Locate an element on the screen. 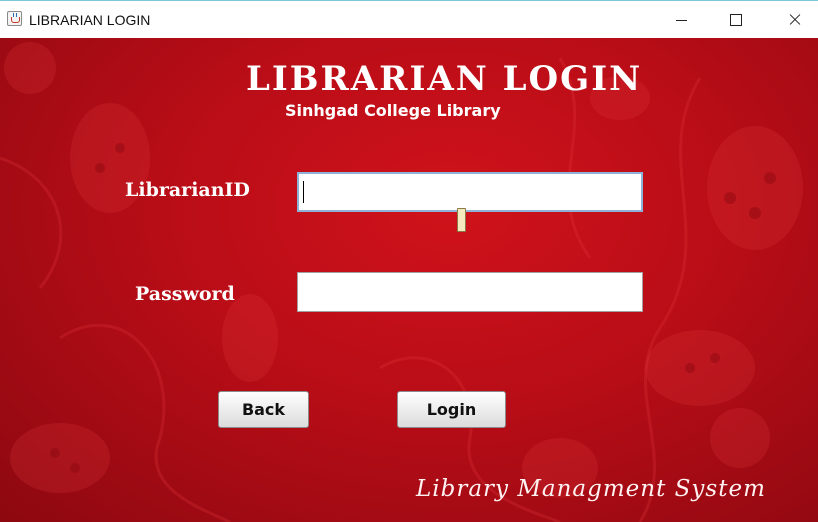  minimize-icon is located at coordinates (681, 19).